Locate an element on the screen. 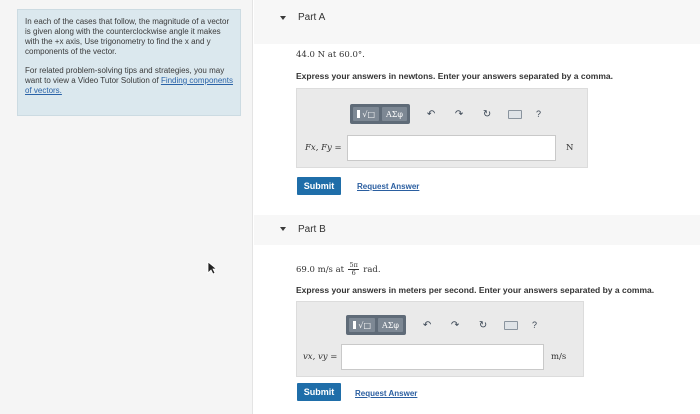  part-b-variable-label: vx, vy = is located at coordinates (320, 357).